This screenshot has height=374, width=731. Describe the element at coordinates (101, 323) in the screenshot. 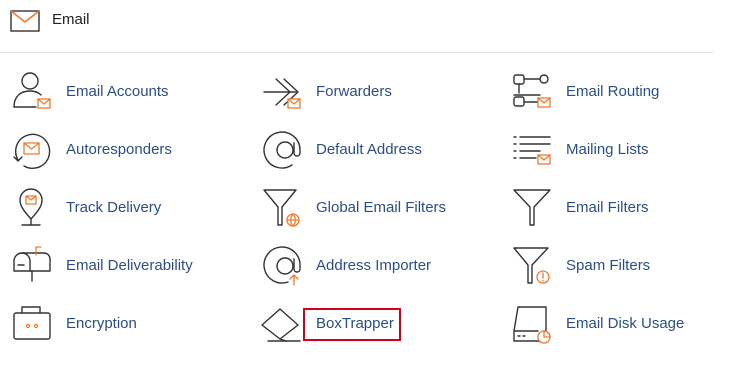

I see `item-label: Encryption` at that location.